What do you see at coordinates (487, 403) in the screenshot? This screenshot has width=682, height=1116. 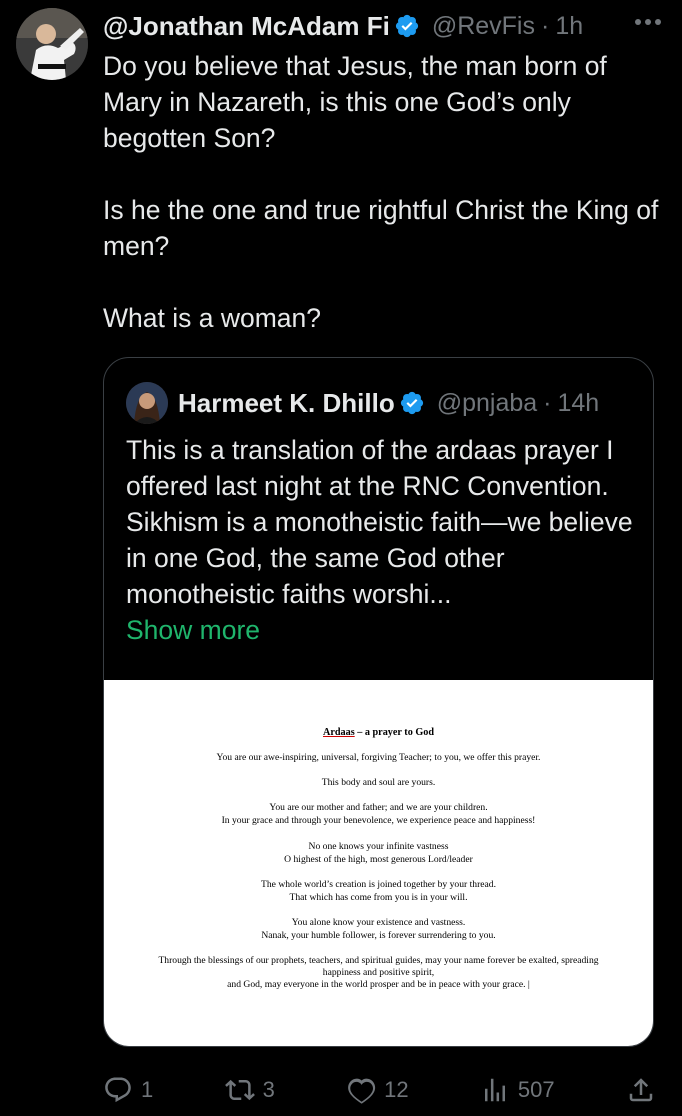 I see `quoted-author-handle: @pnjaba` at bounding box center [487, 403].